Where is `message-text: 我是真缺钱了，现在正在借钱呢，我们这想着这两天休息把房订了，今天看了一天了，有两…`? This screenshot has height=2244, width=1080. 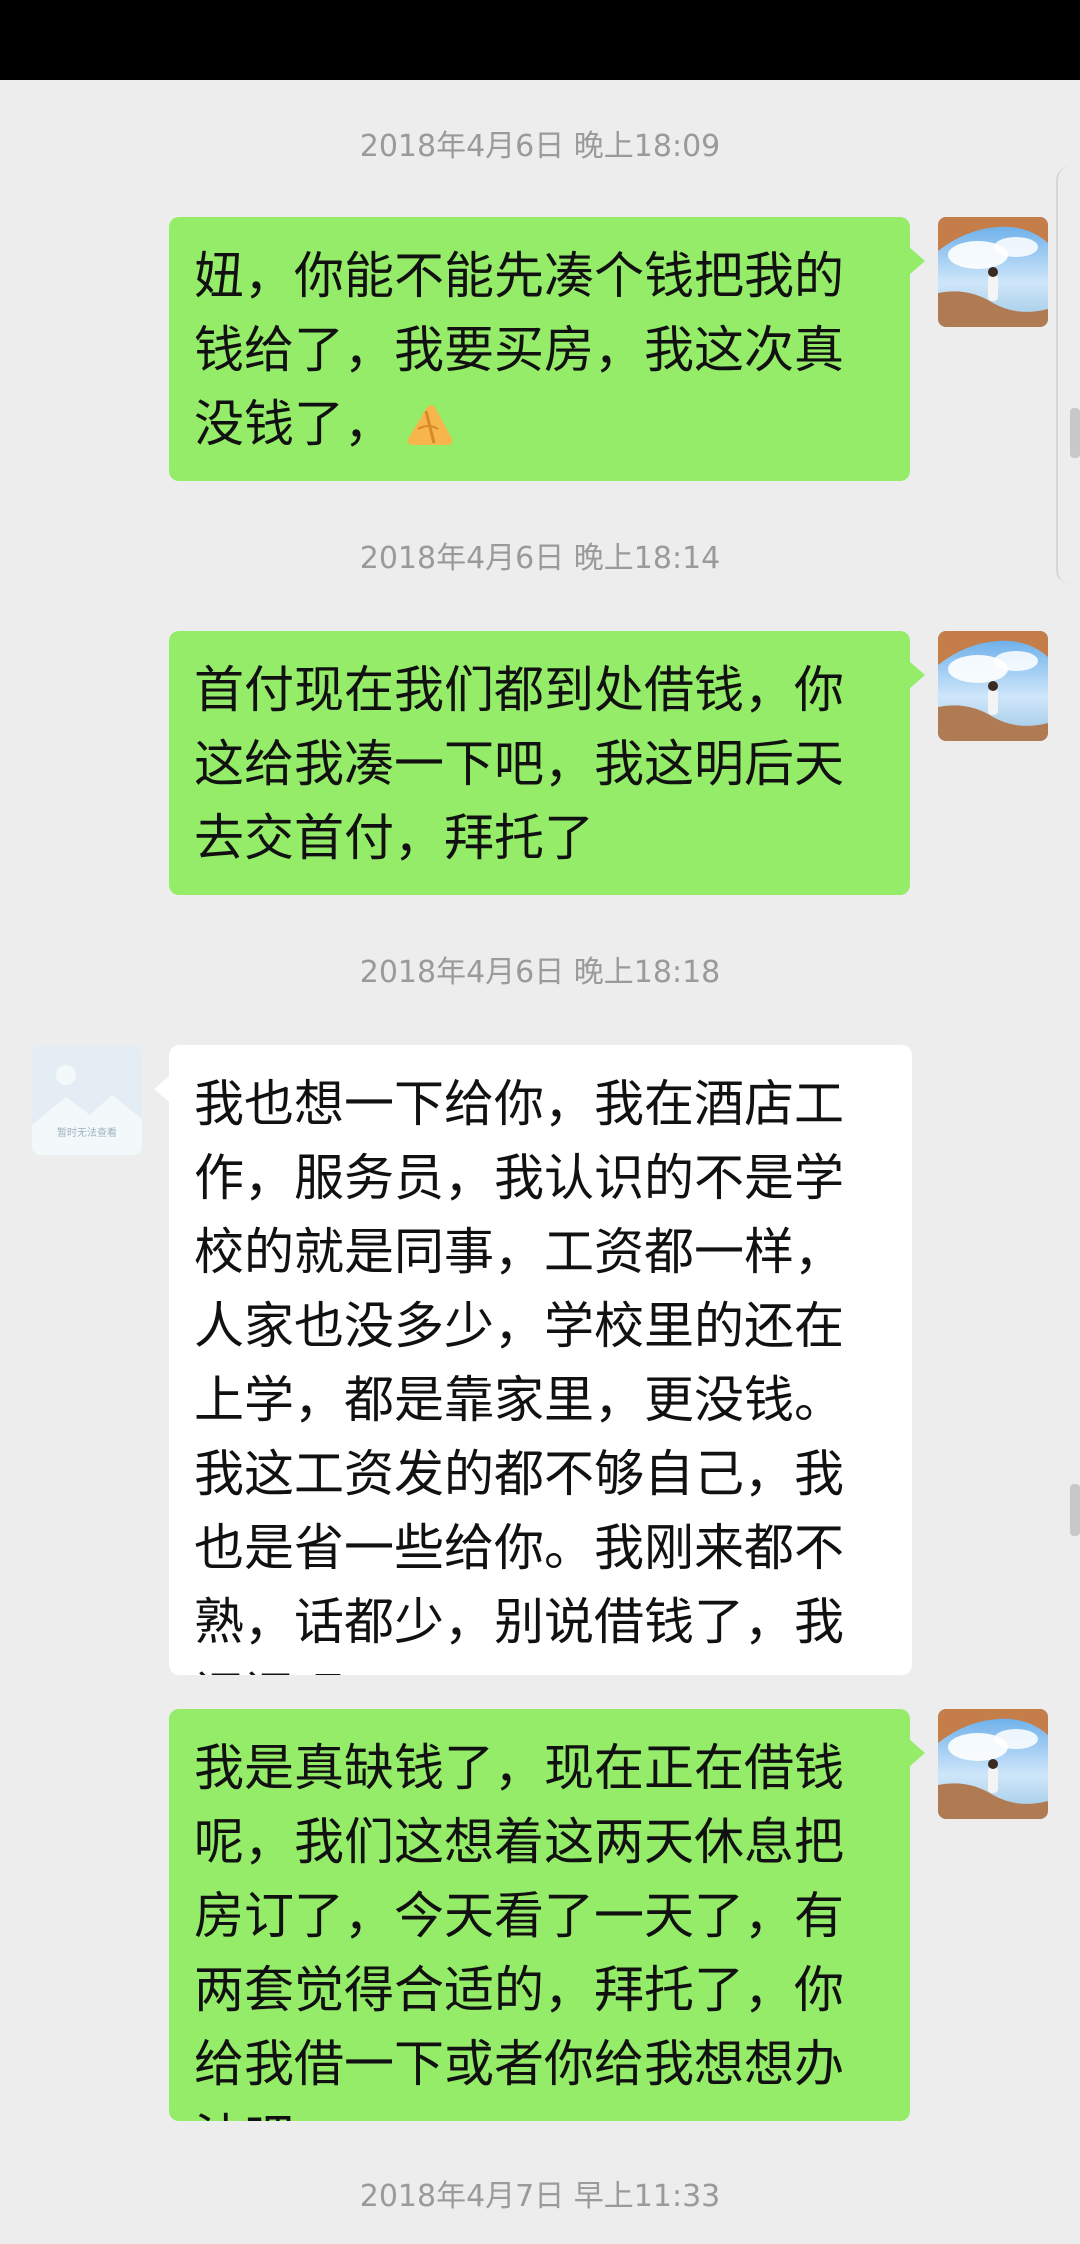 message-text: 我是真缺钱了，现在正在借钱呢，我们这想着这两天休息把房订了，今天看了一天了，有两… is located at coordinates (519, 1930).